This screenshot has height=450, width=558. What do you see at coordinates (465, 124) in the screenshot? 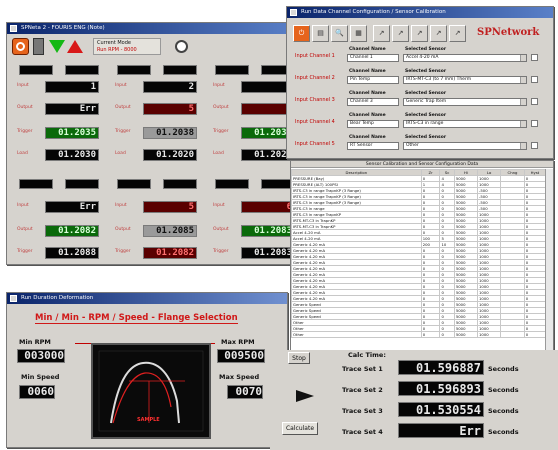
I see `sensor-select: IRTS-C3 in range` at bounding box center [465, 124].